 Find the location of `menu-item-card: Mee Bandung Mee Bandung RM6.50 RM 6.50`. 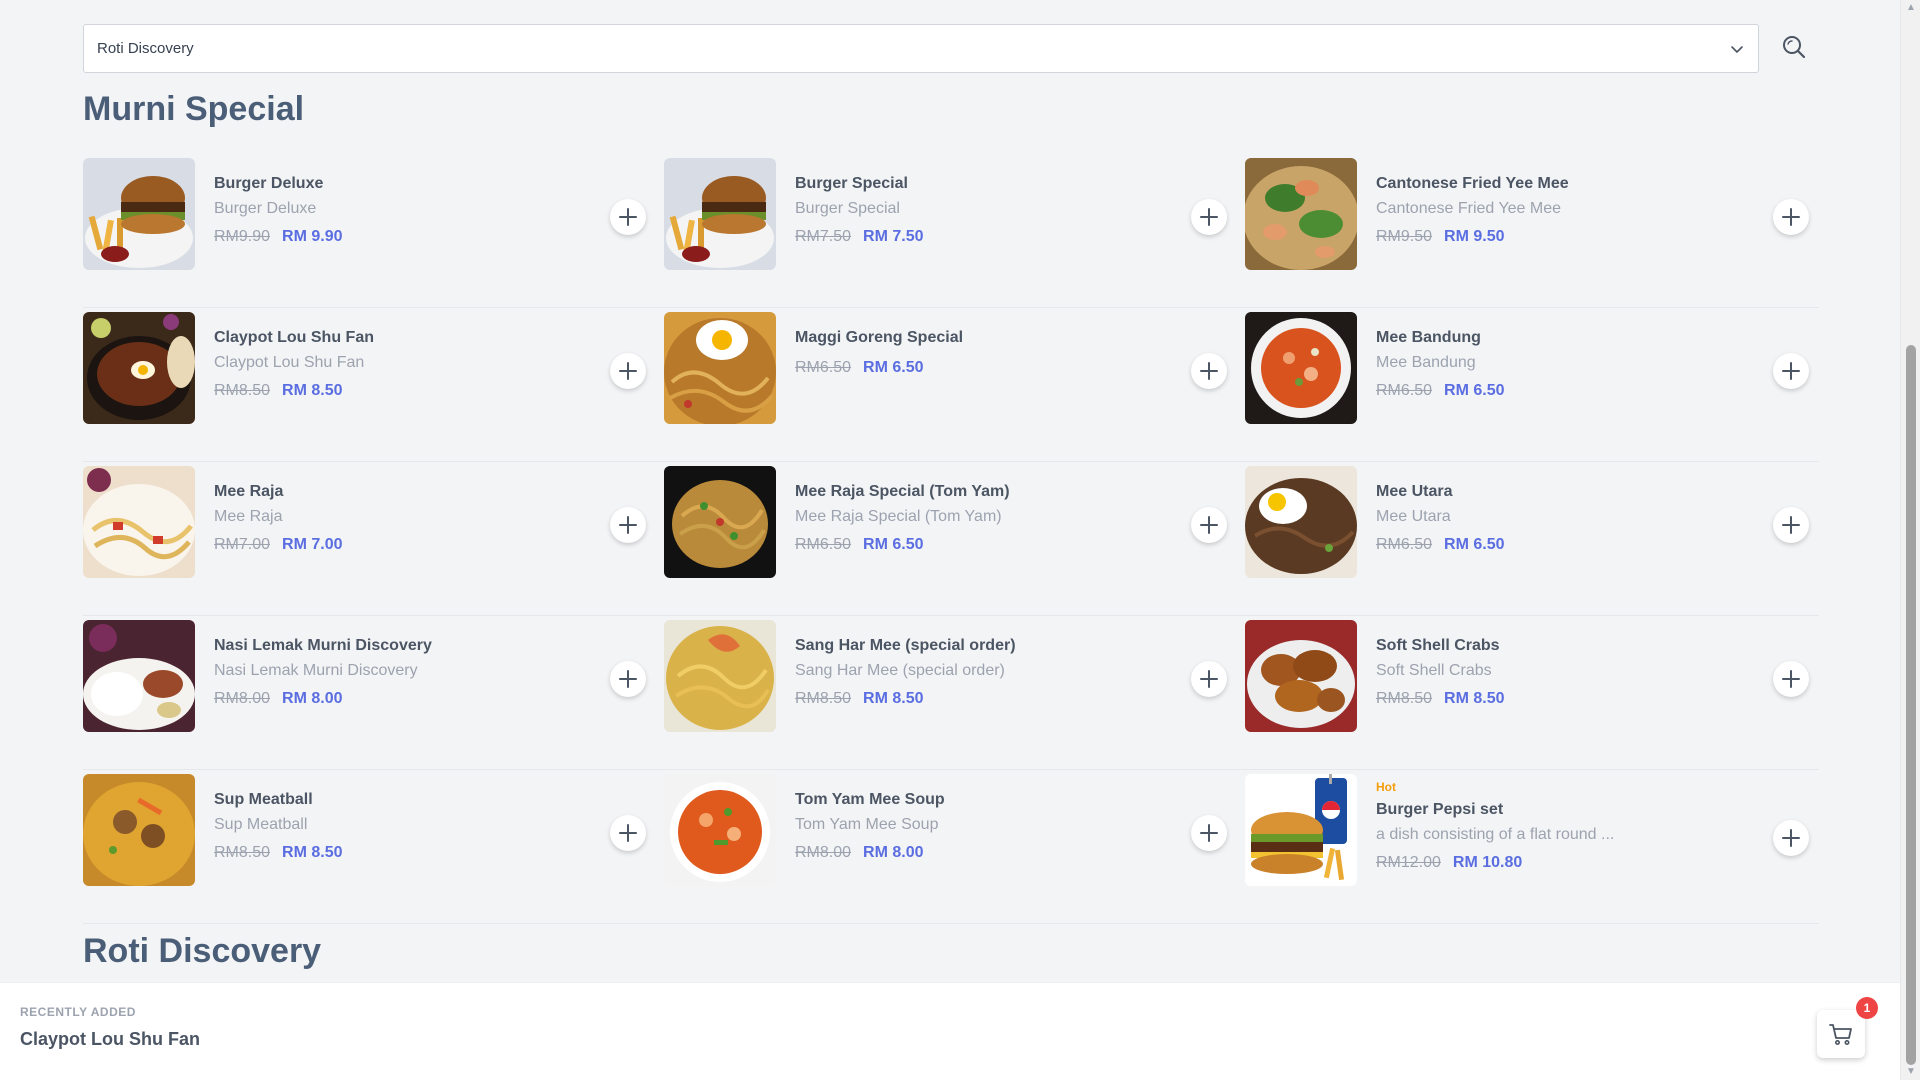

menu-item-card: Mee Bandung Mee Bandung RM6.50 RM 6.50 is located at coordinates (1532, 385).